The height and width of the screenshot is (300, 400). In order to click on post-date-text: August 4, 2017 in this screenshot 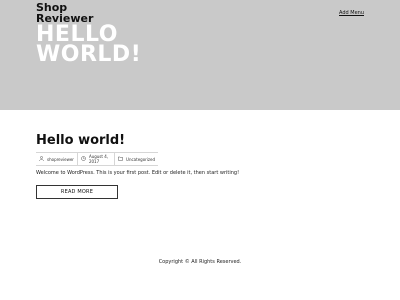, I will do `click(98, 159)`.